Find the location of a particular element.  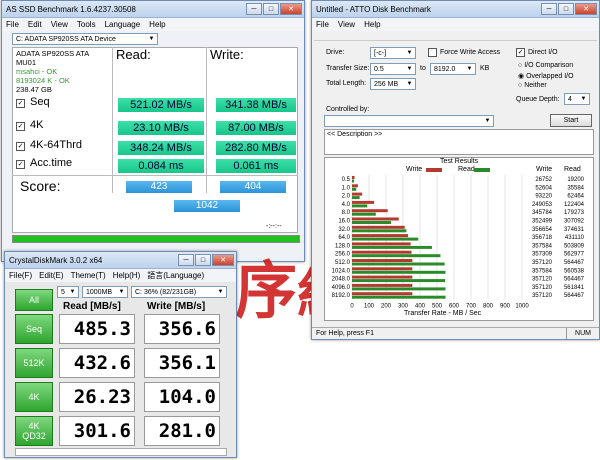

menu-edit: Edit(E) is located at coordinates (51, 275).